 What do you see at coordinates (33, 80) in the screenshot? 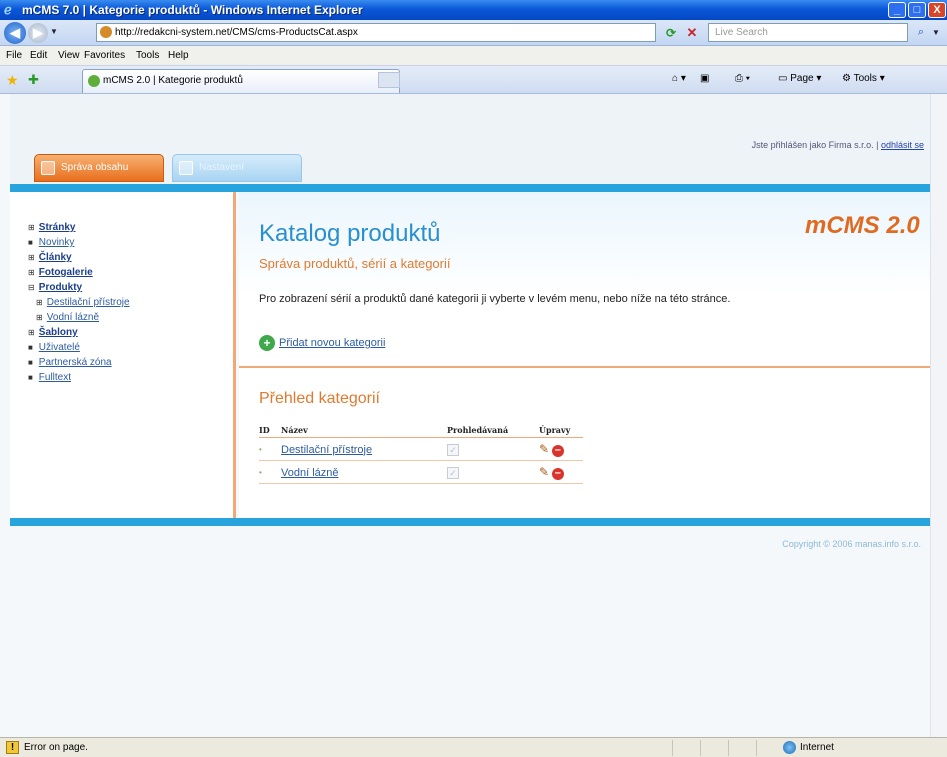
I see `add-favorite-icon: ✚` at bounding box center [33, 80].